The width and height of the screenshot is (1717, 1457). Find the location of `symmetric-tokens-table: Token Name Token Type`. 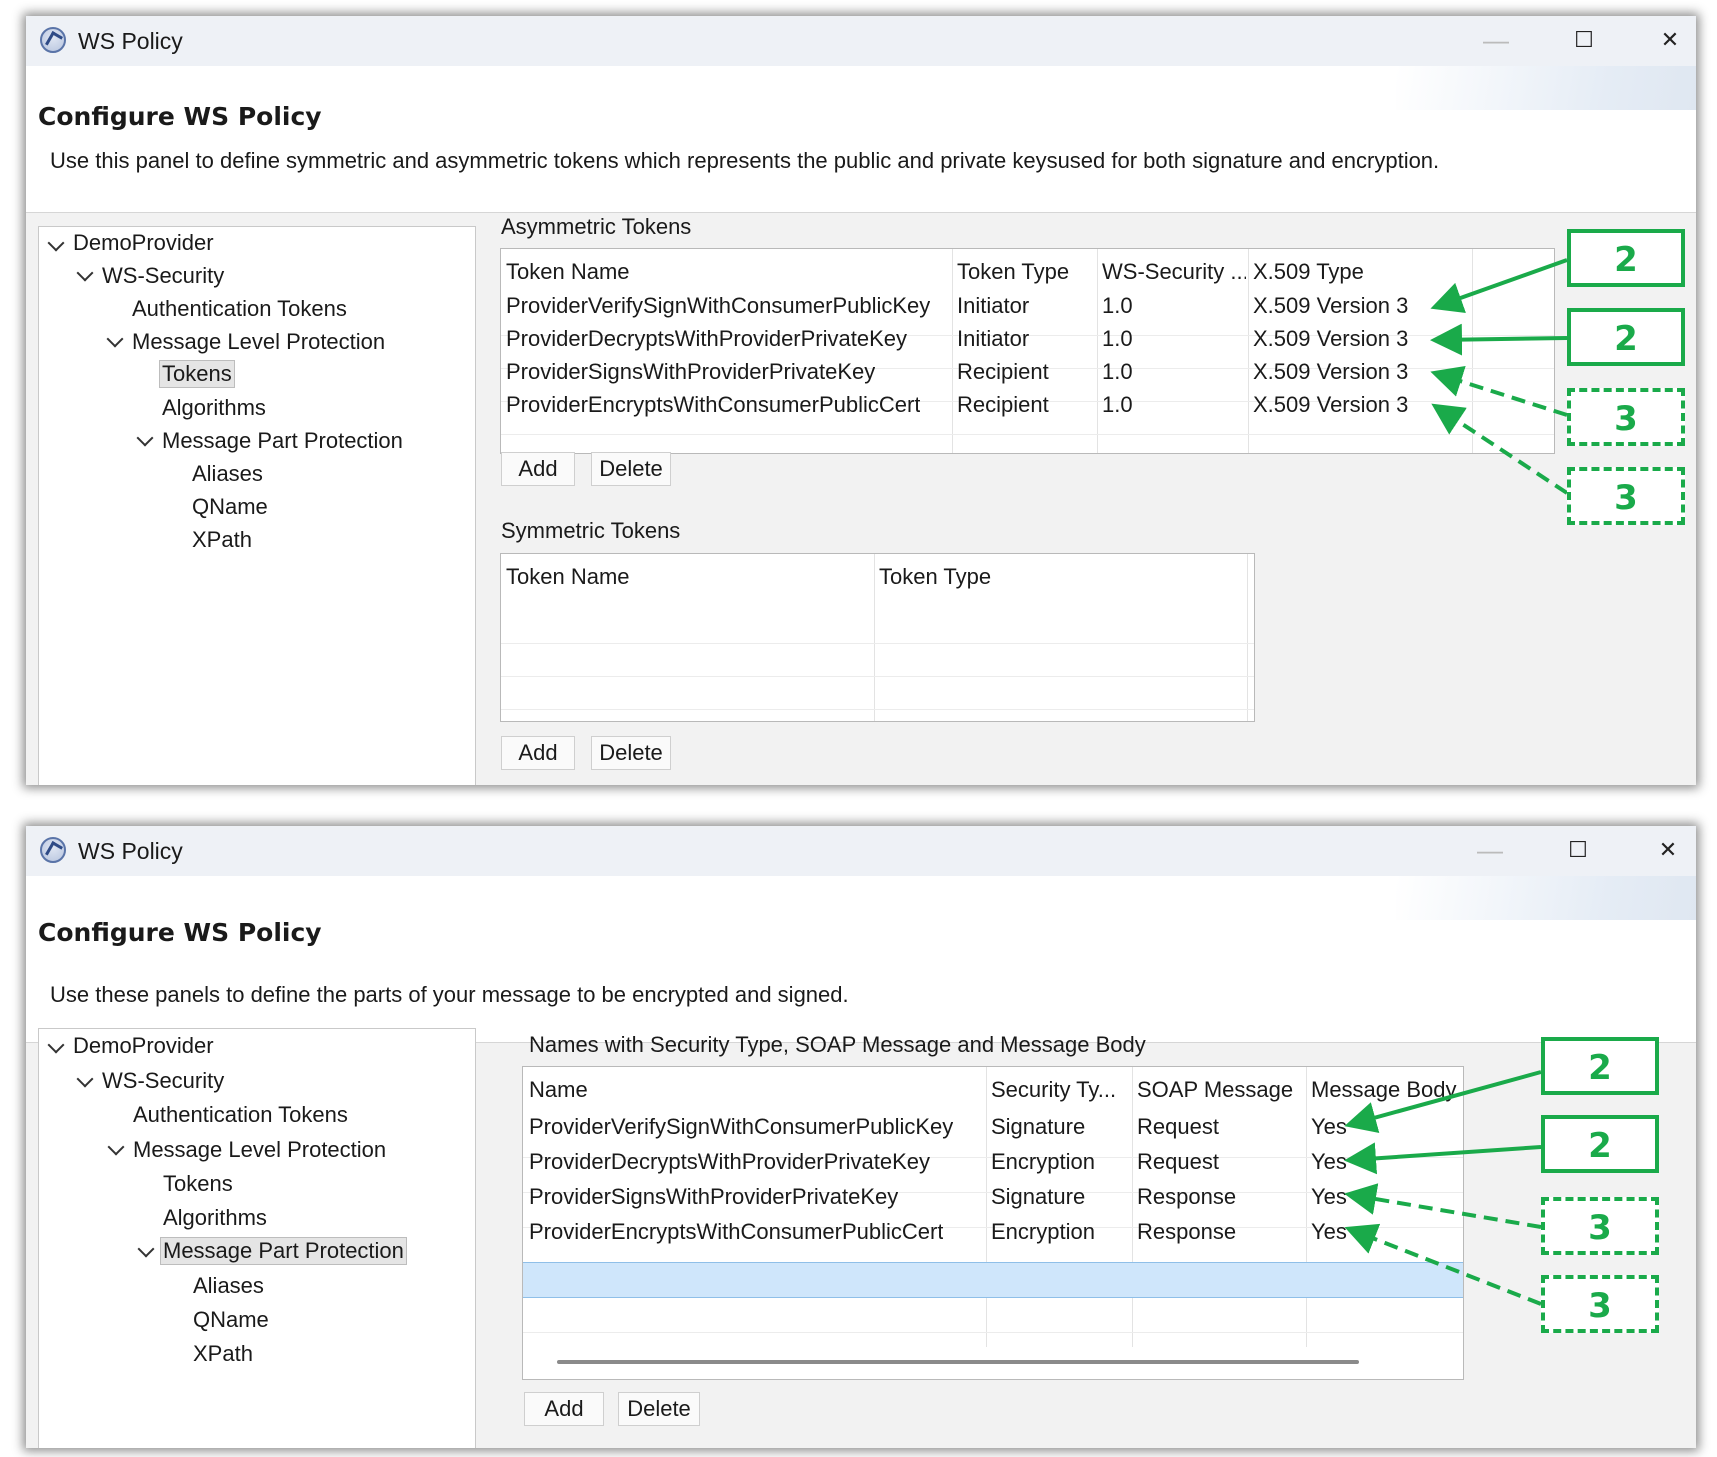

symmetric-tokens-table: Token Name Token Type is located at coordinates (877, 637).